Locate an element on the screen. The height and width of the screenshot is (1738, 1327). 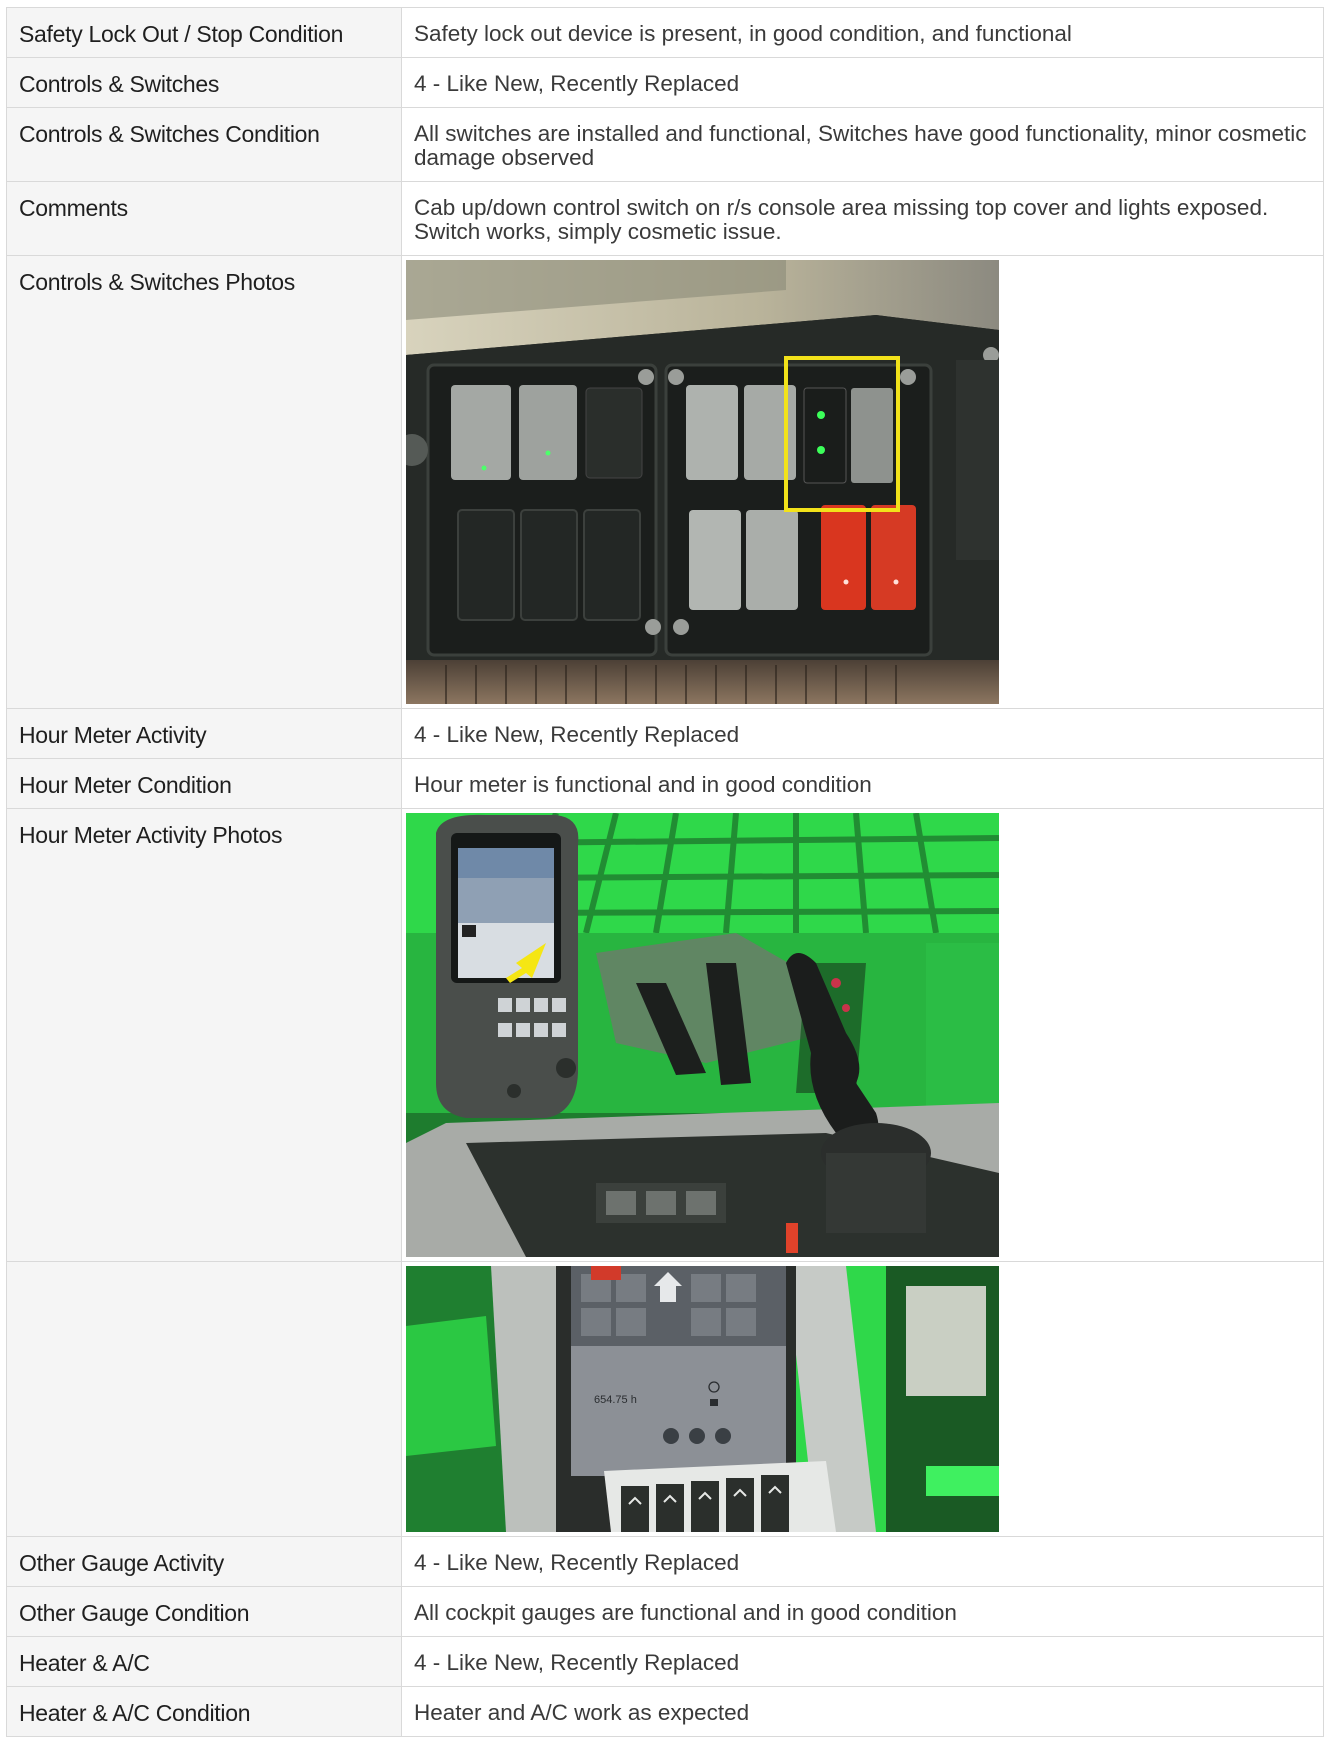
row-label: Controls & Switches Condition is located at coordinates (204, 144).